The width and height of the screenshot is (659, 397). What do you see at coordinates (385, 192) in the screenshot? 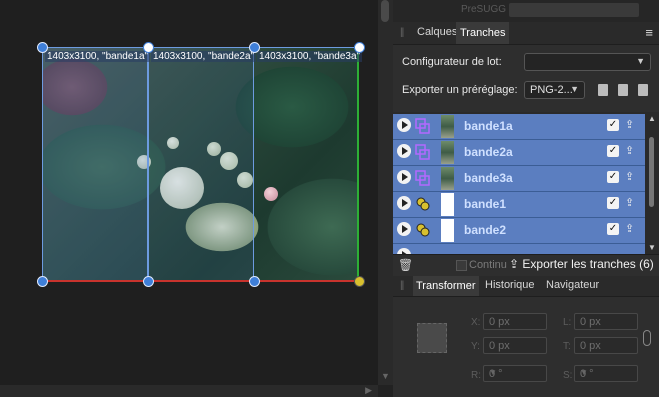
I see `canvas-vertical-scrollbar: ▼` at bounding box center [385, 192].